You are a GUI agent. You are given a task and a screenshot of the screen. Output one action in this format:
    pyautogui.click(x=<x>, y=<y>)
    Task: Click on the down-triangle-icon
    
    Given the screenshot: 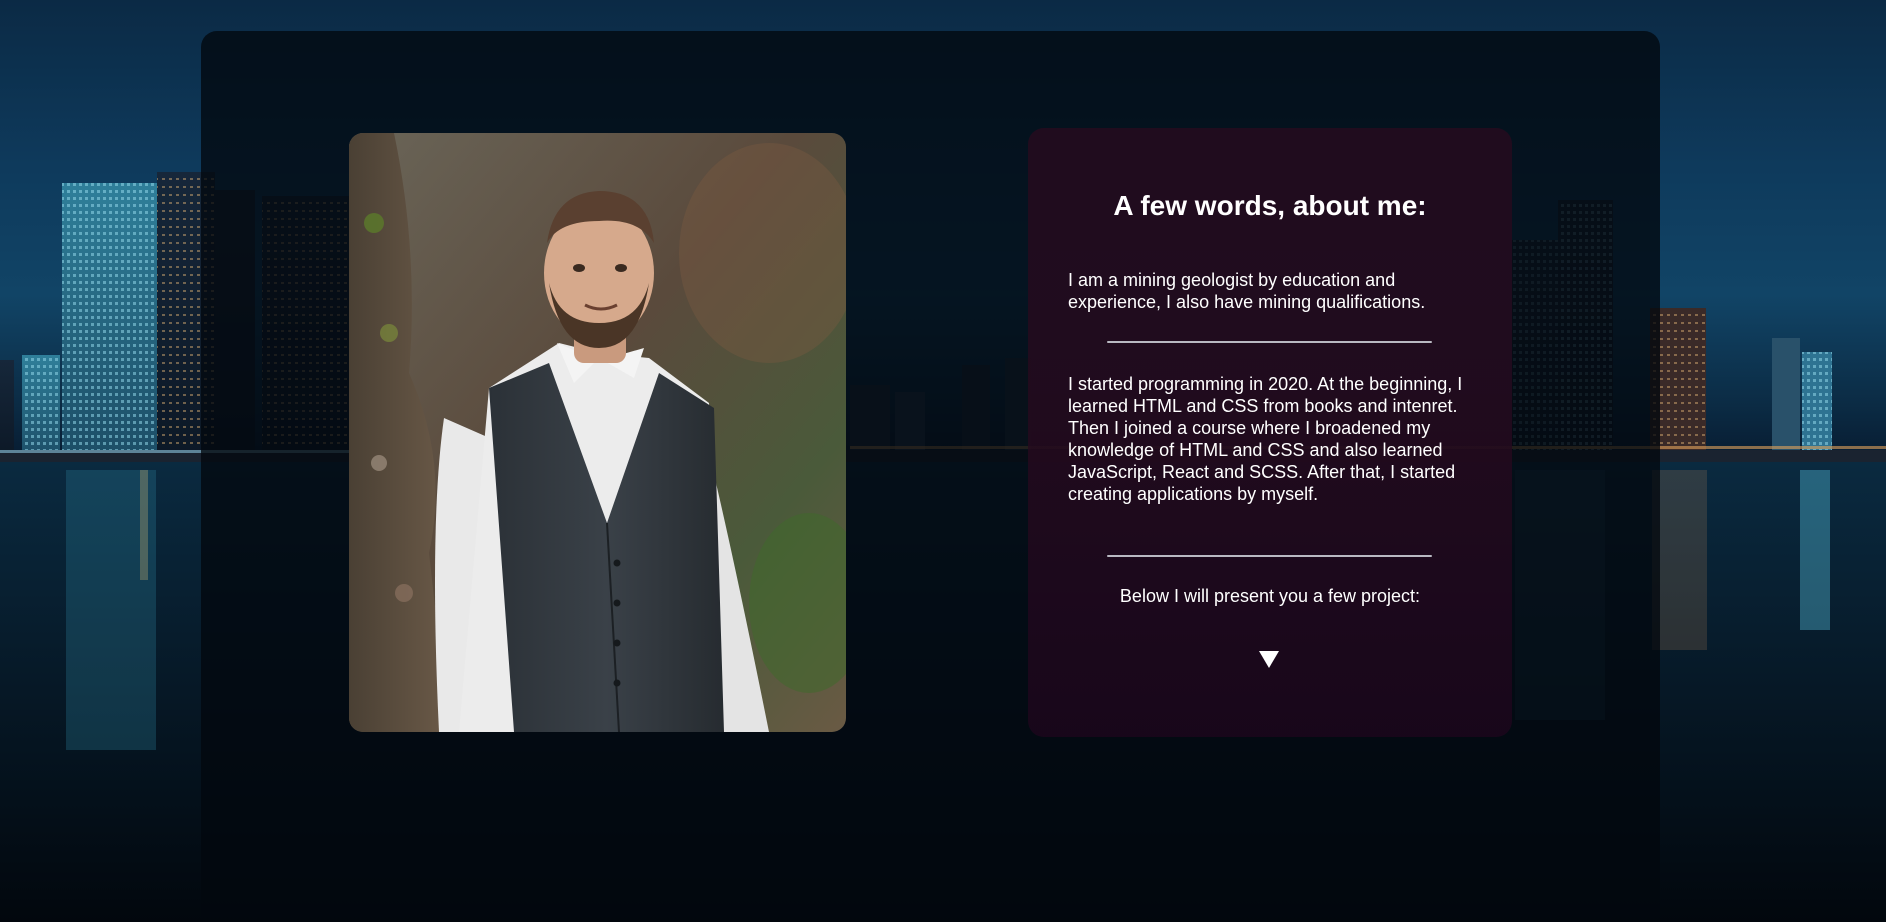 What is the action you would take?
    pyautogui.click(x=1269, y=659)
    